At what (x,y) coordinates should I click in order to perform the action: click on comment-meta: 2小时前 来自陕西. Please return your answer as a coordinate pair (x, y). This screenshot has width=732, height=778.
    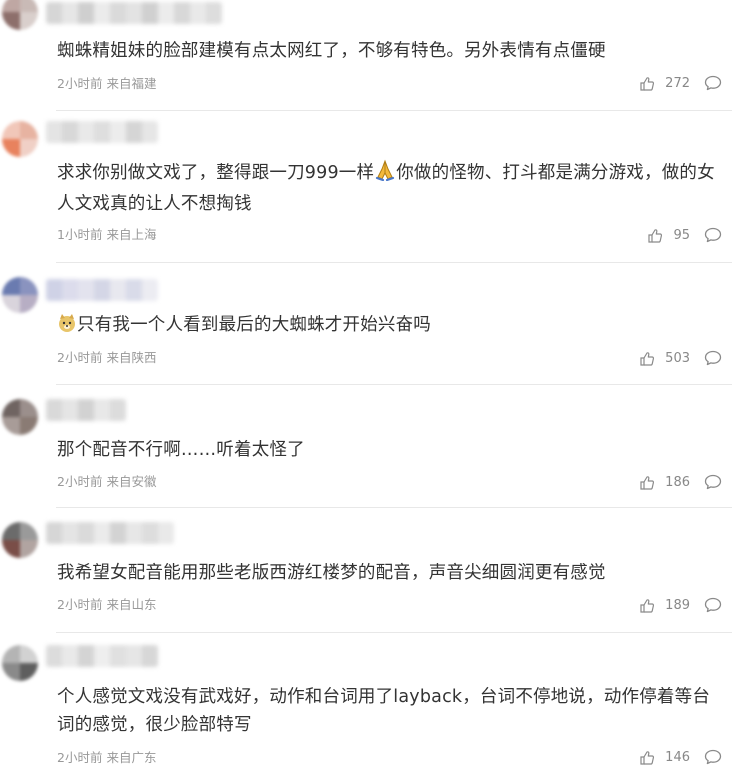
    Looking at the image, I should click on (106, 358).